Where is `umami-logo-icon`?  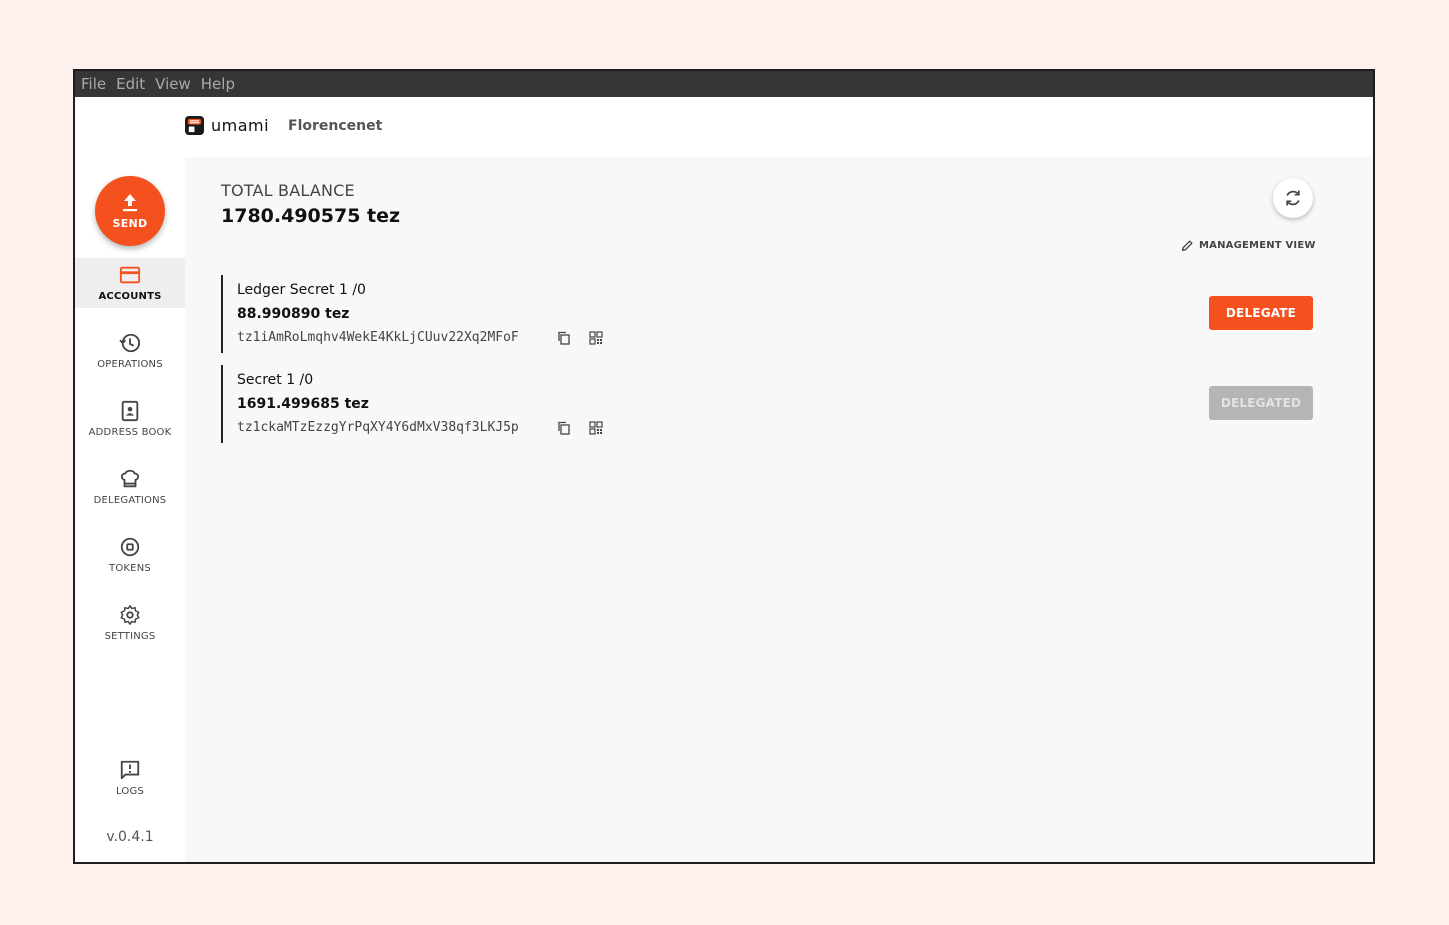 umami-logo-icon is located at coordinates (194, 125).